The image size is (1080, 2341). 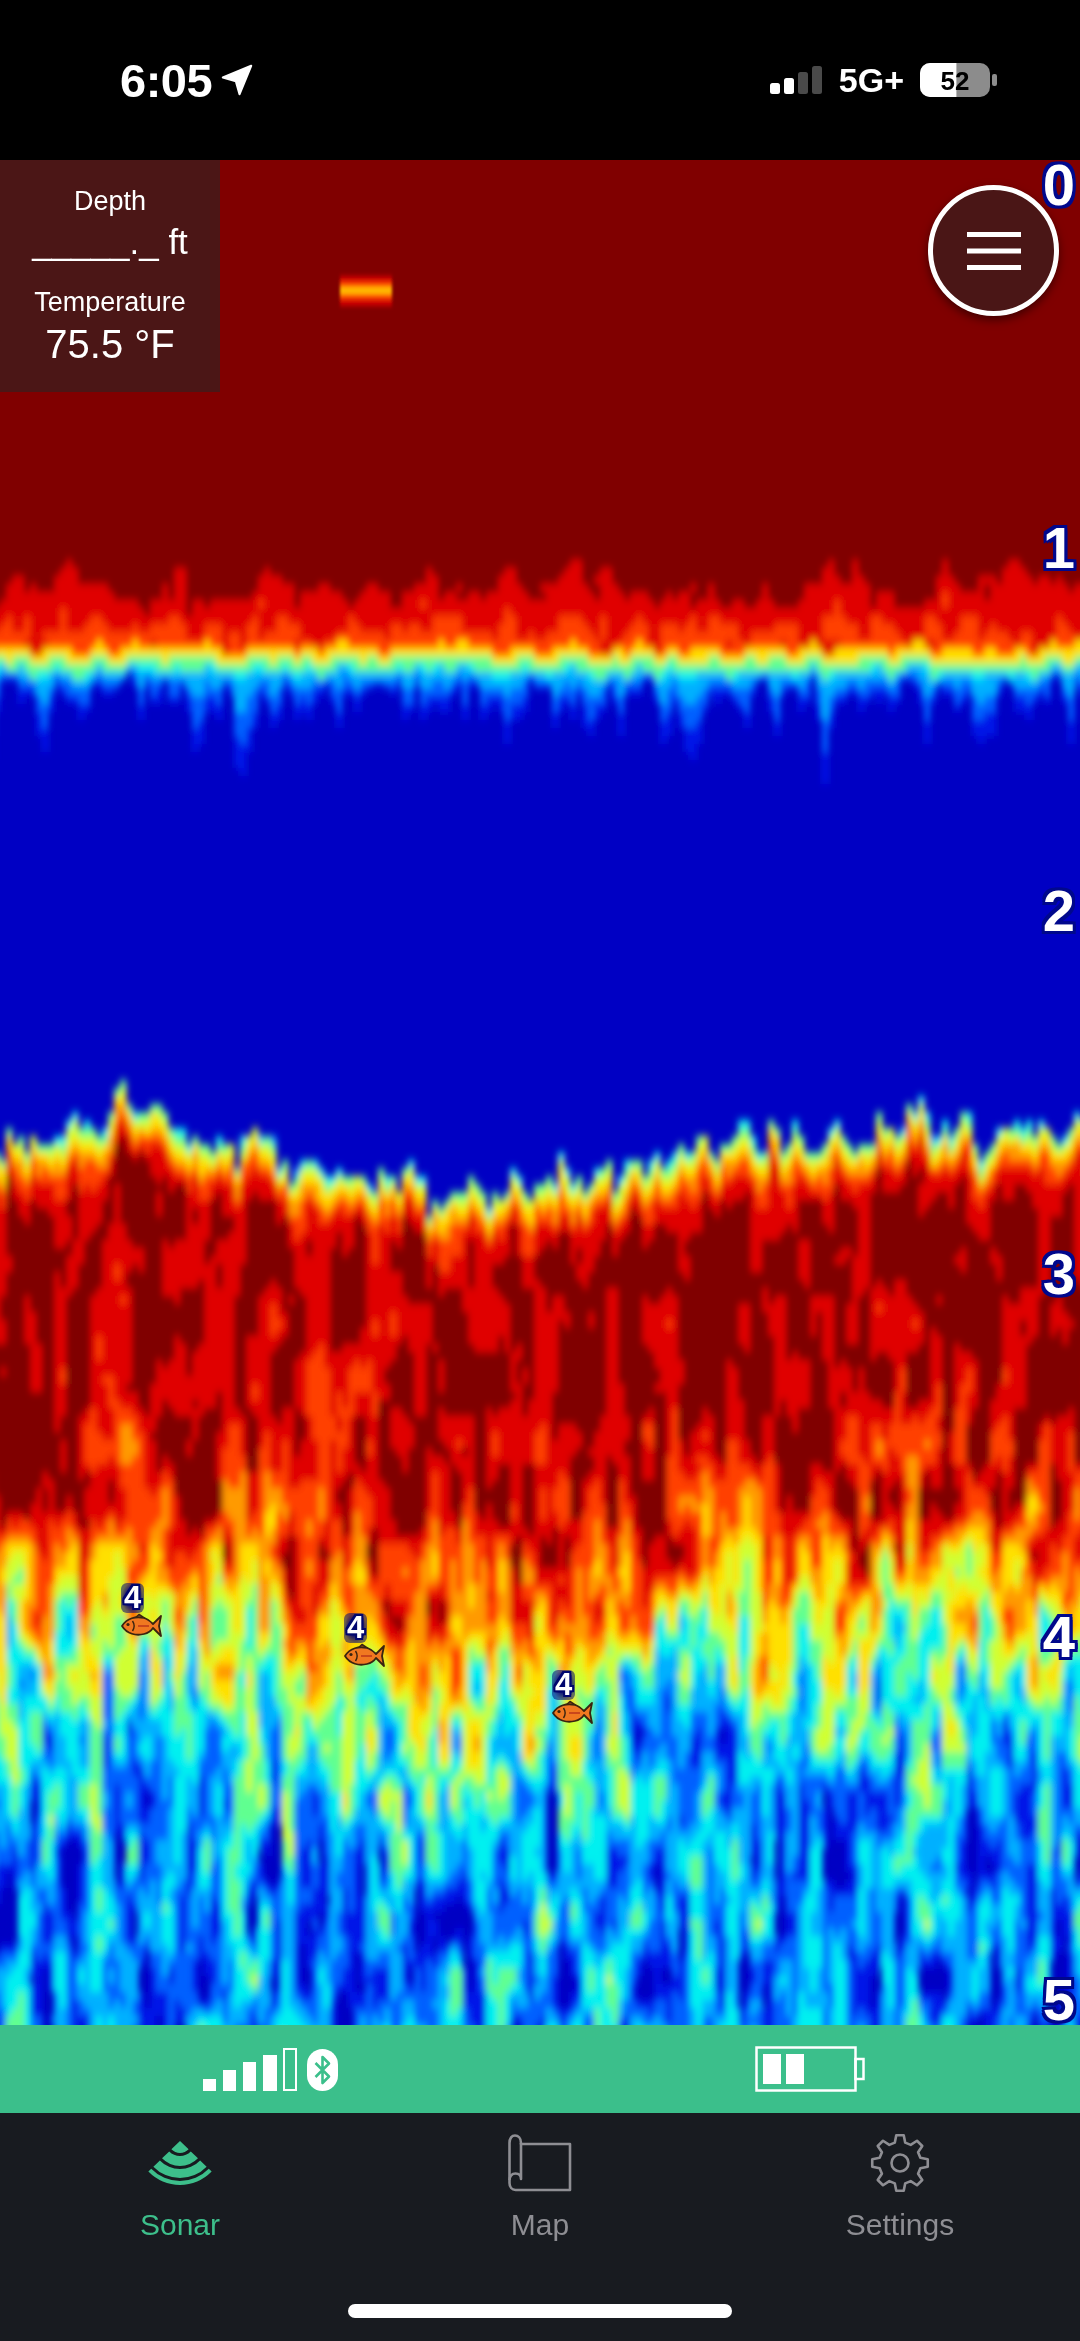 I want to click on nav-tab: Settings, so click(x=900, y=2180).